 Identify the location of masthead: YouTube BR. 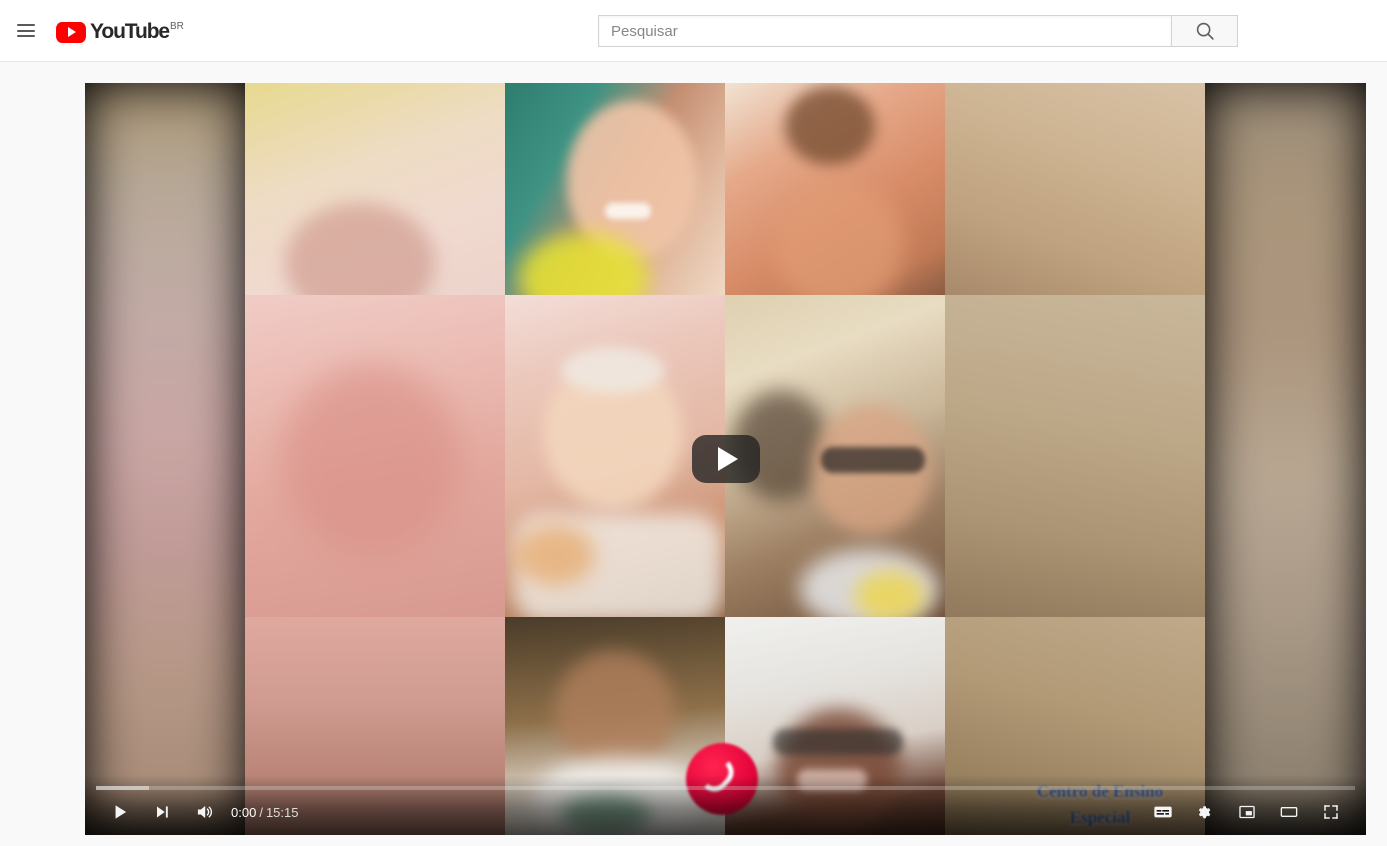
(693, 31).